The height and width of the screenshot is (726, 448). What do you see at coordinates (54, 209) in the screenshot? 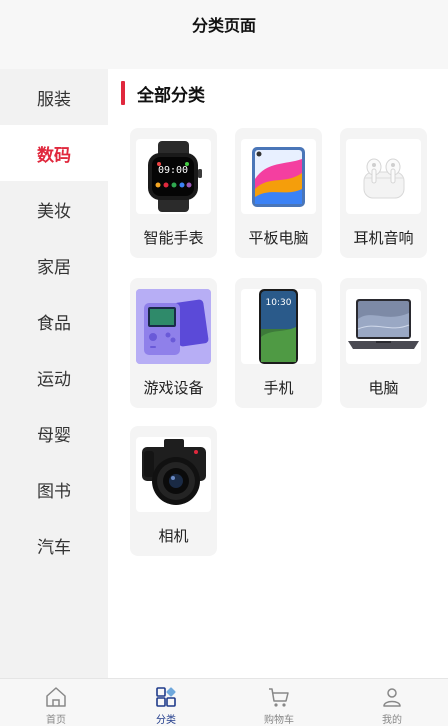
I see `sidebar-item-beauty: 美妆` at bounding box center [54, 209].